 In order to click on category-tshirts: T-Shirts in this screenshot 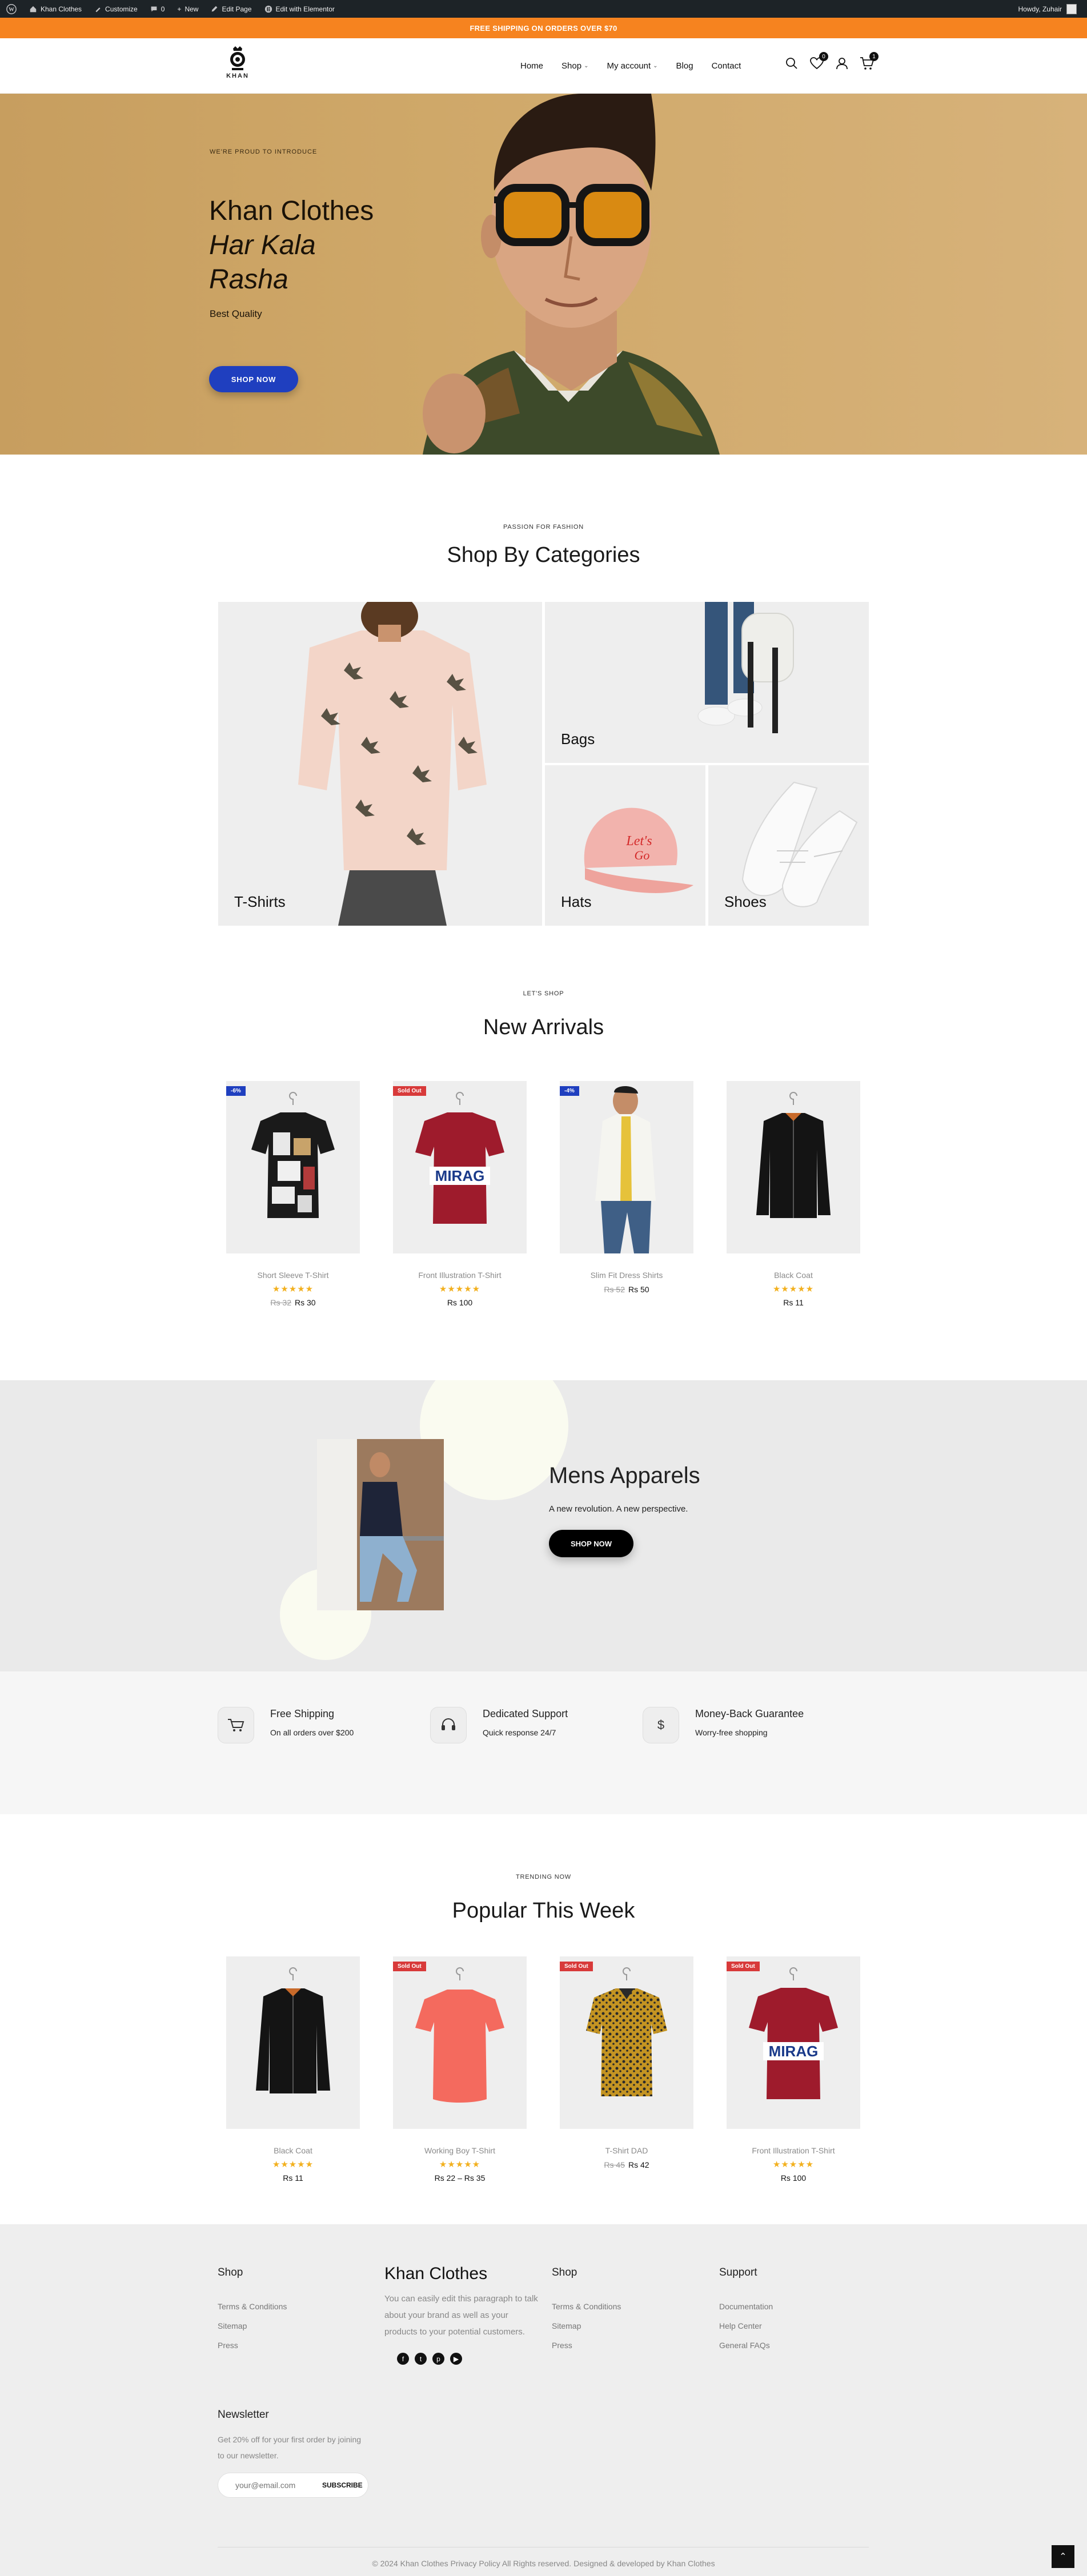, I will do `click(380, 764)`.